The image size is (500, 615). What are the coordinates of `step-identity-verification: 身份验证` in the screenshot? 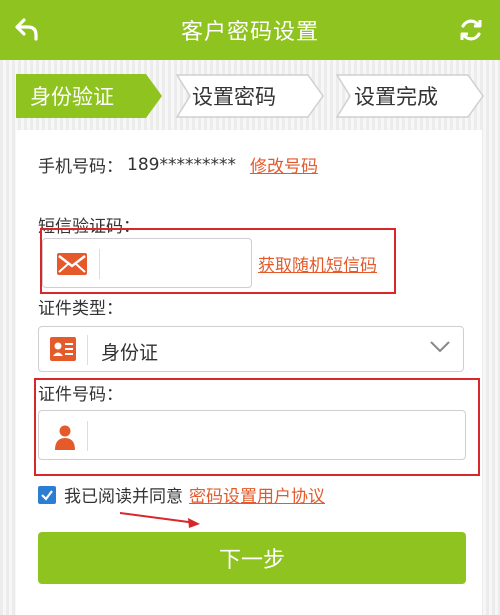 It's located at (89, 96).